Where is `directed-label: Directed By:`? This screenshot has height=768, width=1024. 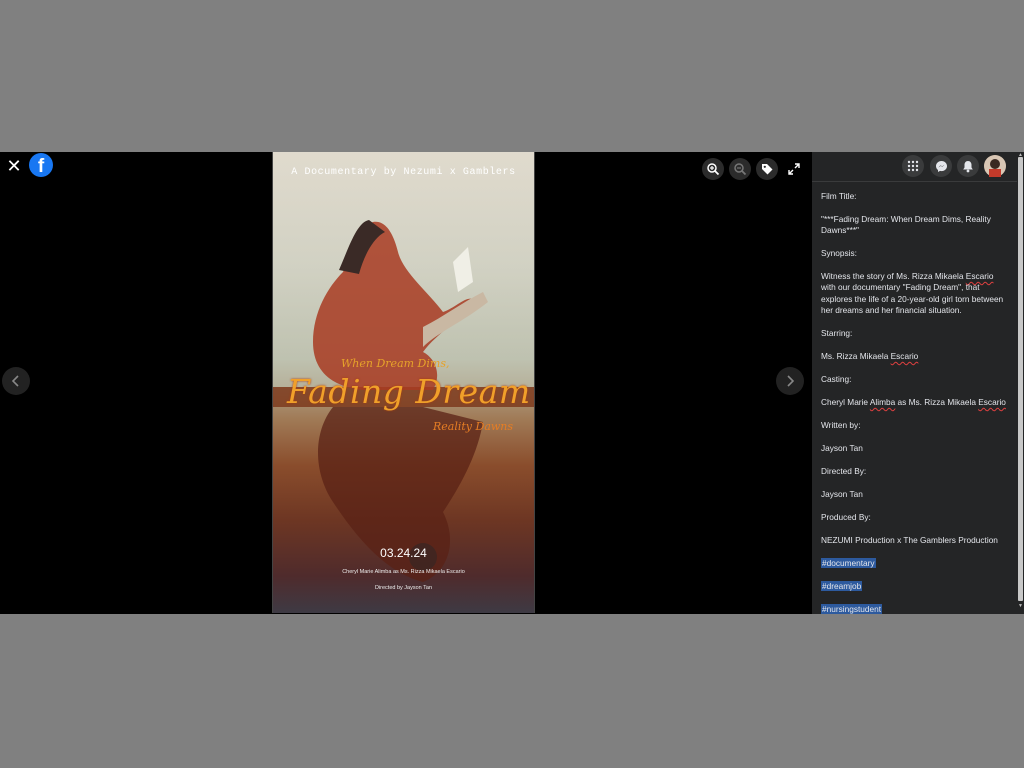 directed-label: Directed By: is located at coordinates (844, 470).